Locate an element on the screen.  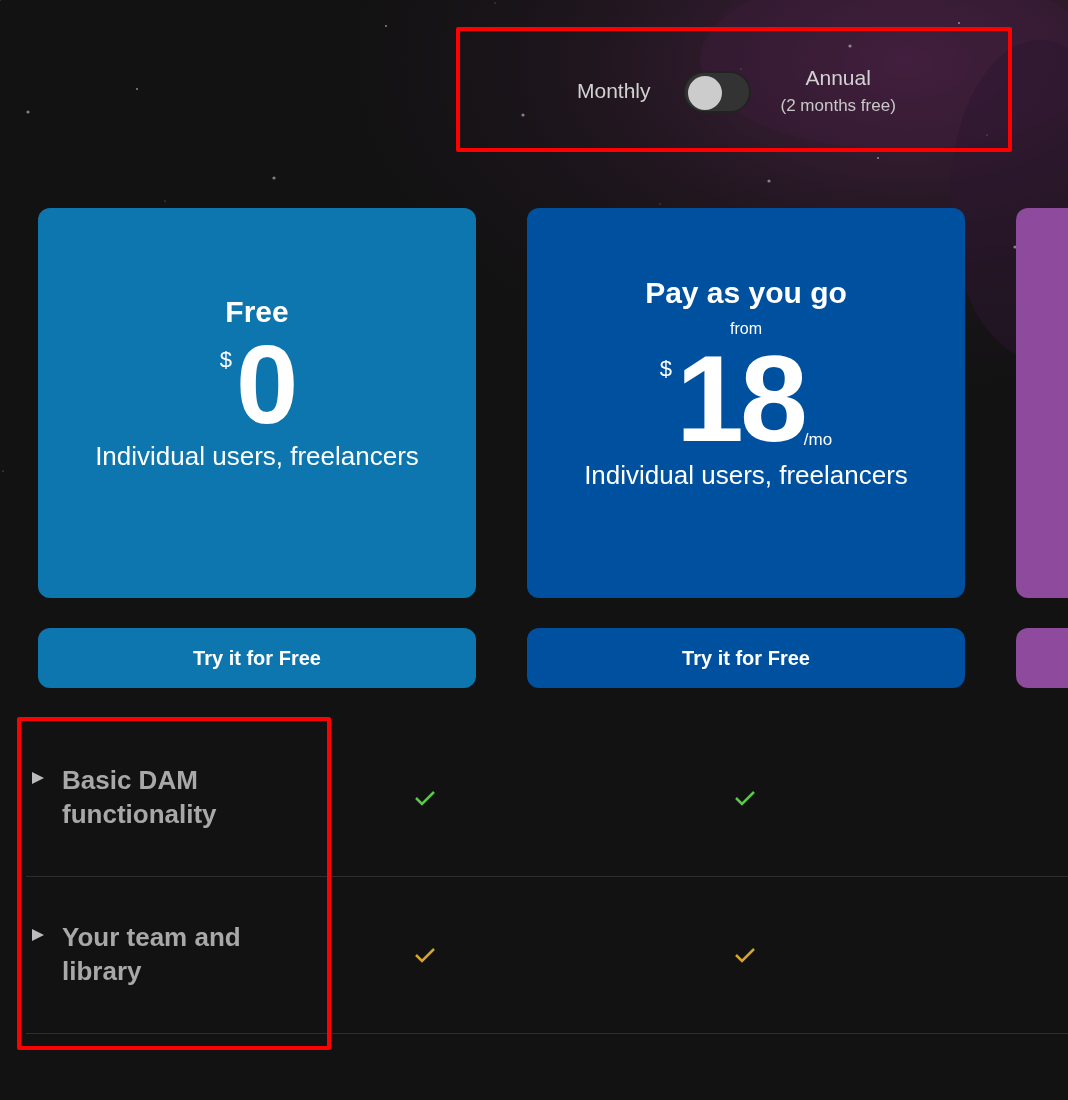
plan-name: Pay as you go is located at coordinates (746, 292).